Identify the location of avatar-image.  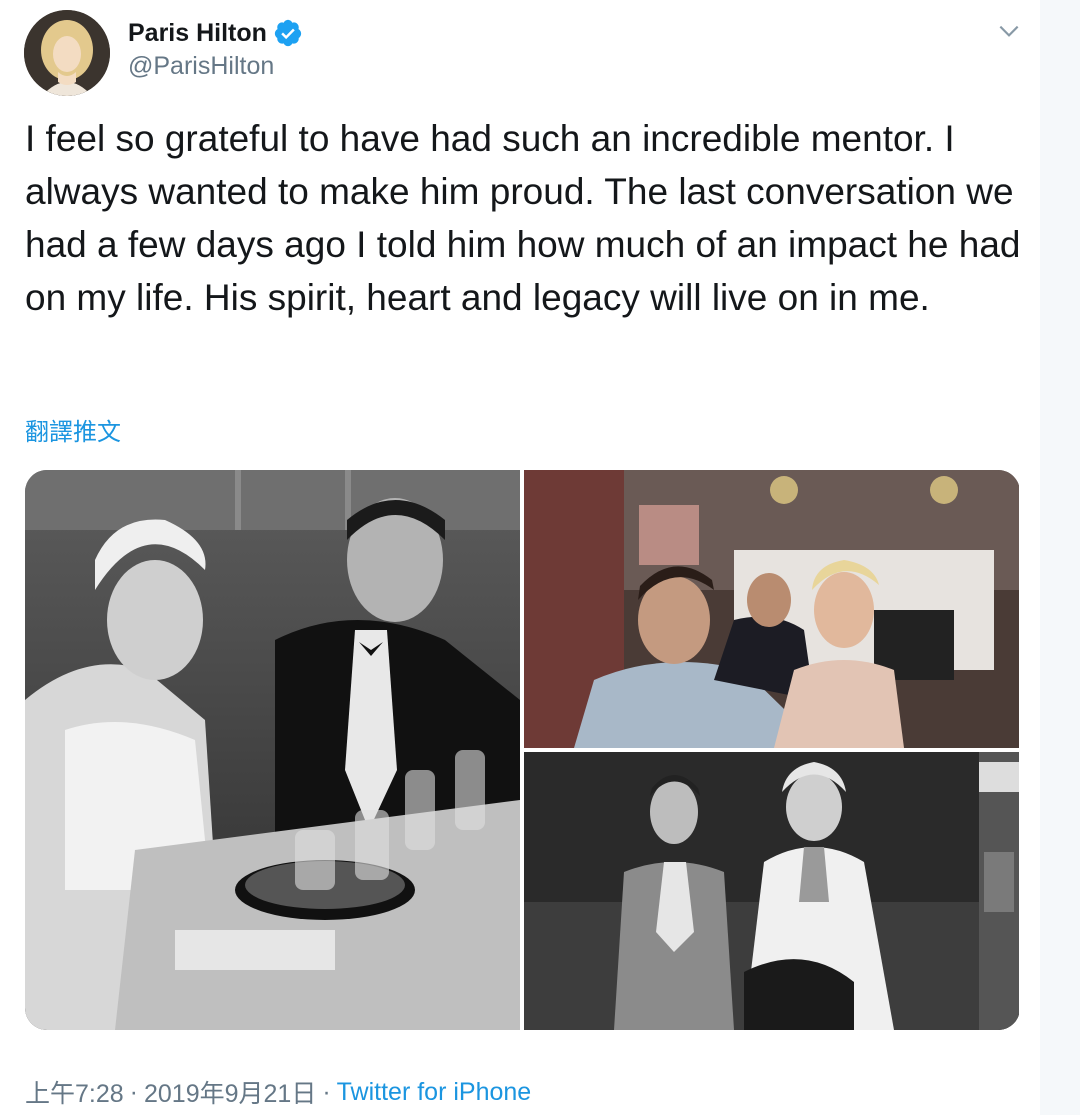
(67, 53).